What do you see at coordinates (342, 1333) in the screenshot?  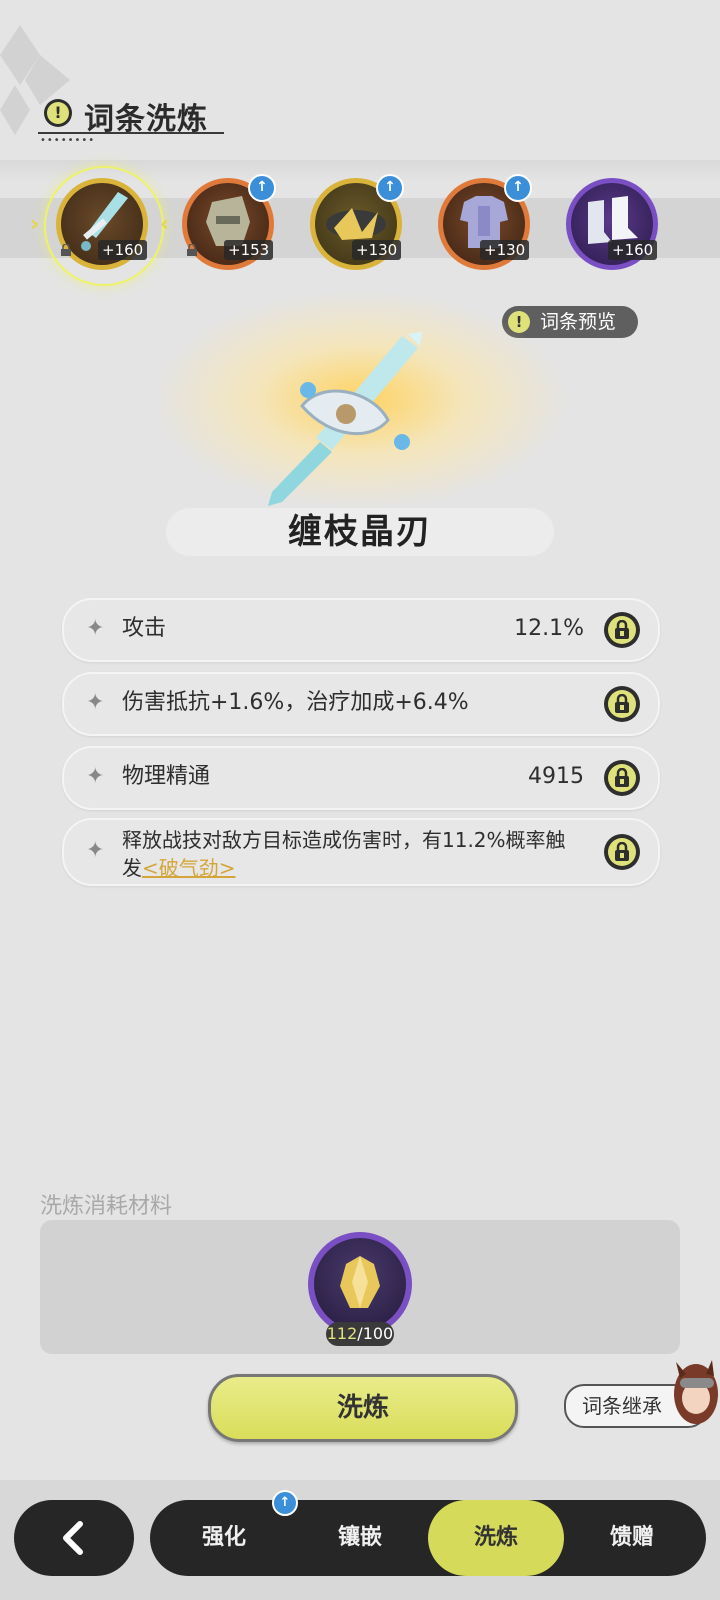 I see `material-have: 112` at bounding box center [342, 1333].